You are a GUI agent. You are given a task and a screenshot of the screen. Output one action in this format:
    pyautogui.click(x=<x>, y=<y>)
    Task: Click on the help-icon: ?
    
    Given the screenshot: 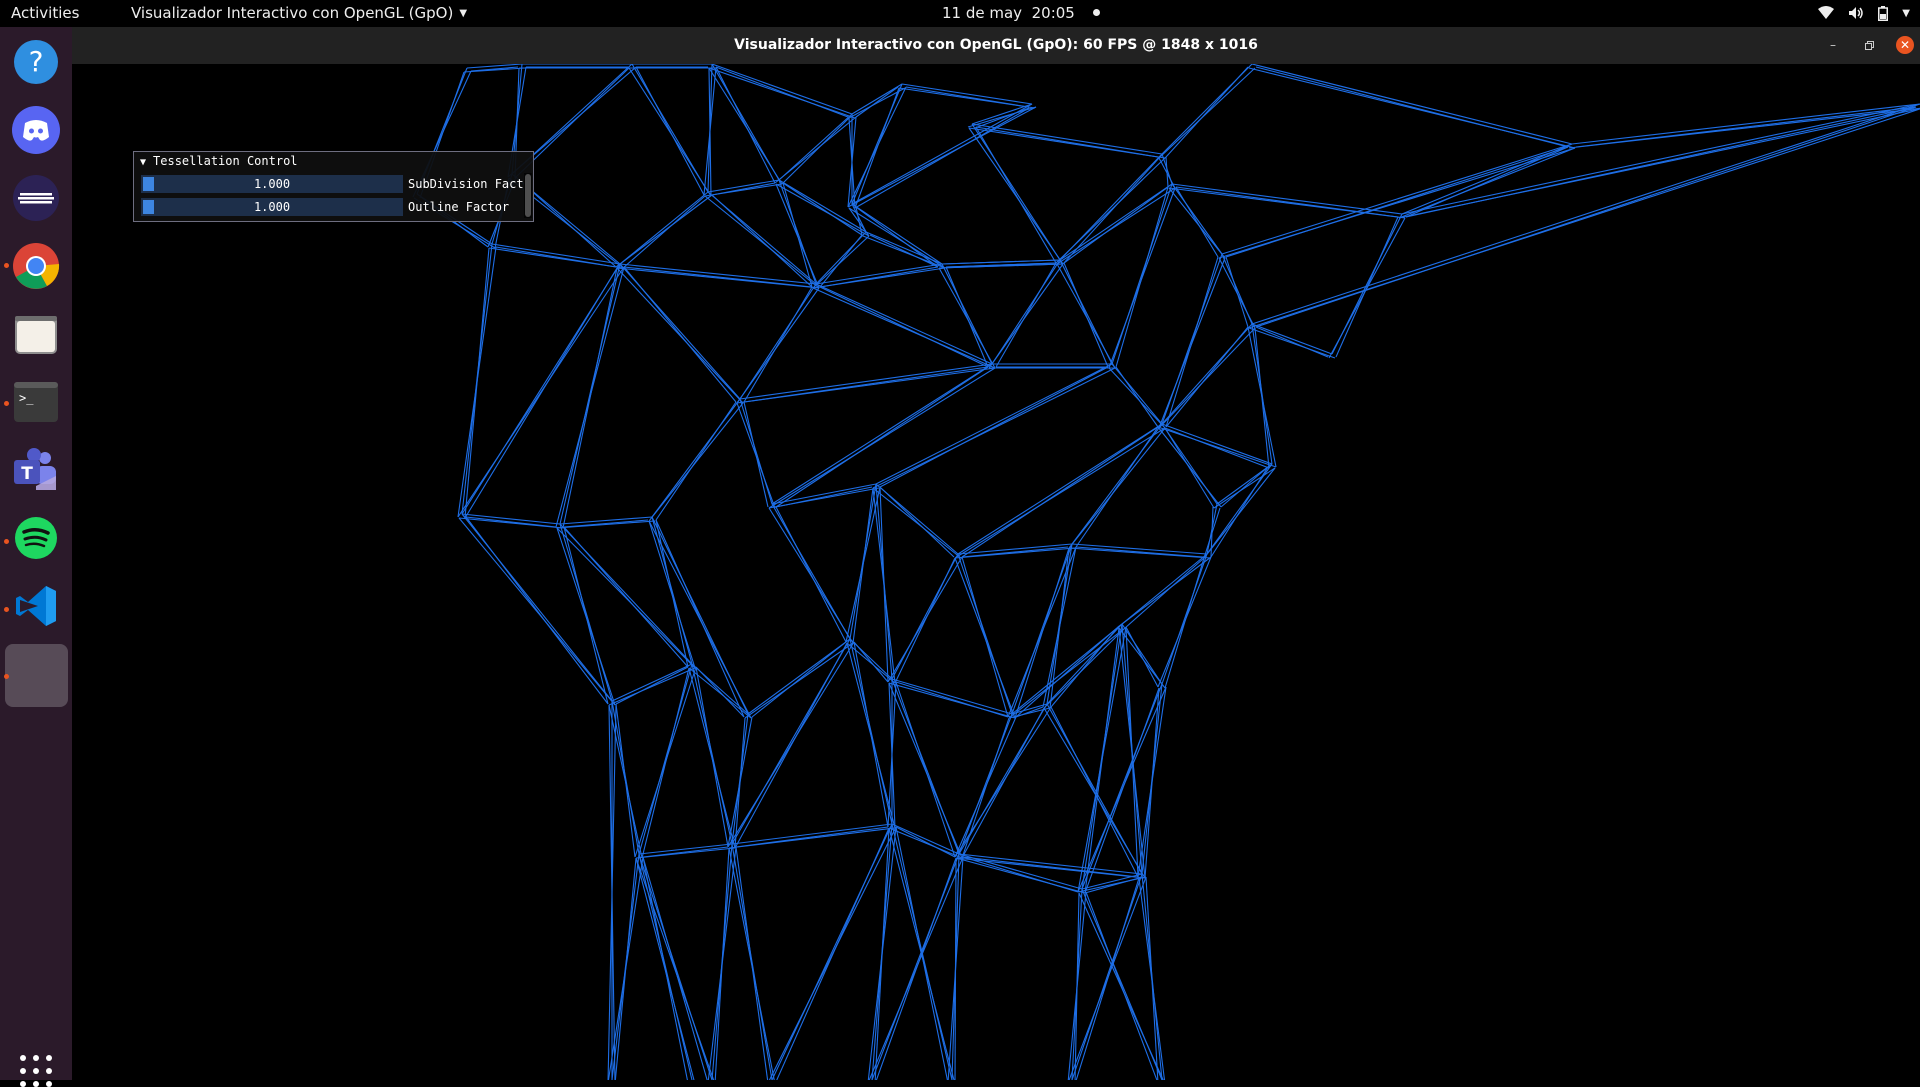 What is the action you would take?
    pyautogui.click(x=36, y=62)
    